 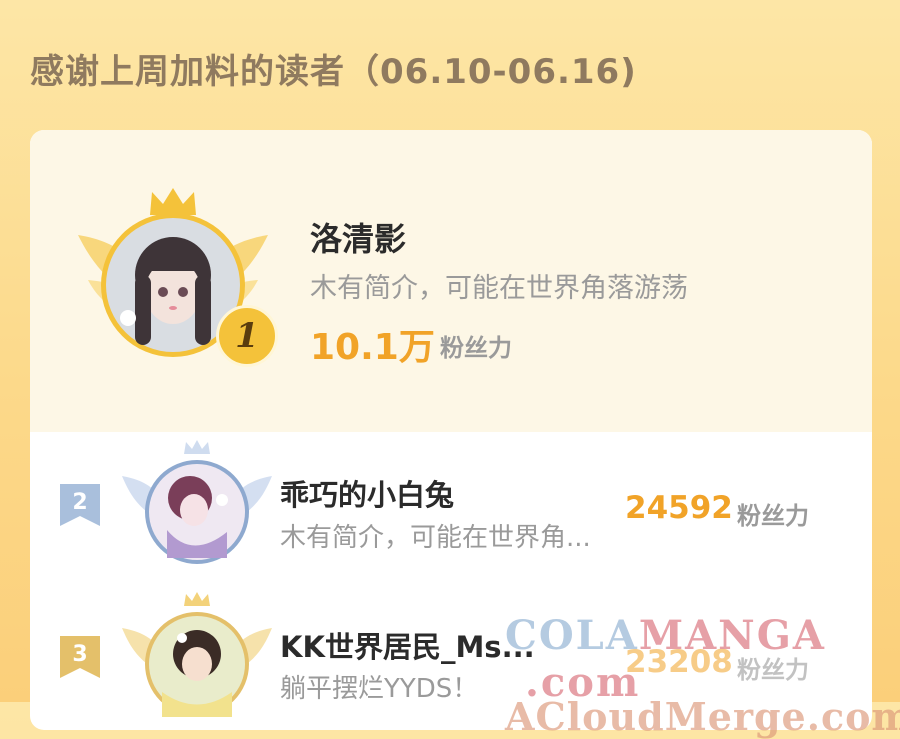 I want to click on watermark-line2: ACloudMerge.com, so click(x=702, y=716).